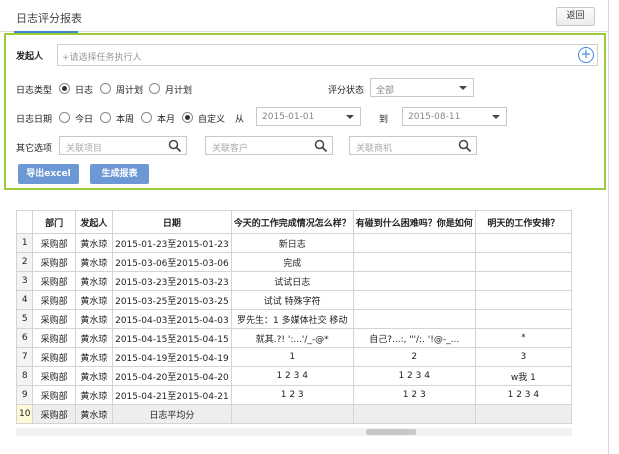  What do you see at coordinates (327, 55) in the screenshot?
I see `initiator-input: +请选择任务执行人 +` at bounding box center [327, 55].